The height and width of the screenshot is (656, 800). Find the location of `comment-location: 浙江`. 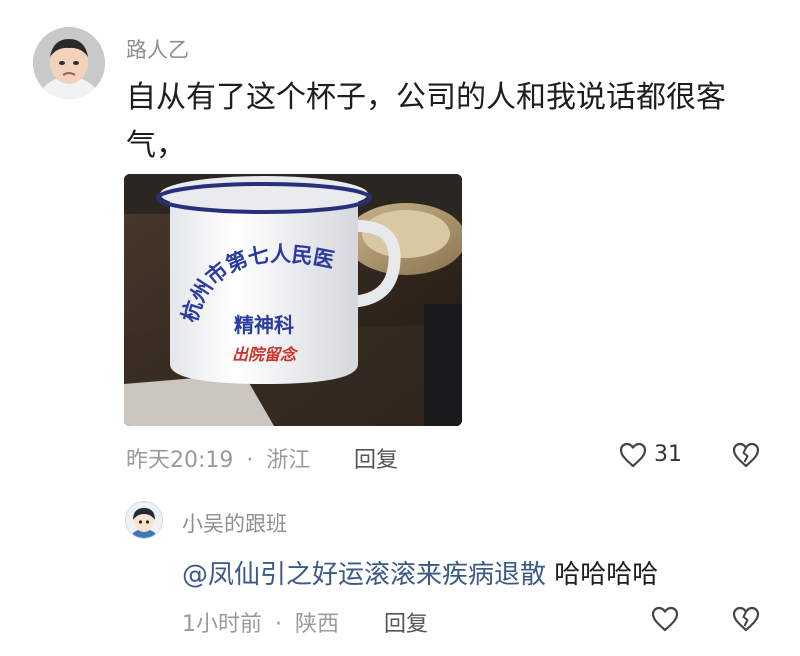

comment-location: 浙江 is located at coordinates (288, 460).